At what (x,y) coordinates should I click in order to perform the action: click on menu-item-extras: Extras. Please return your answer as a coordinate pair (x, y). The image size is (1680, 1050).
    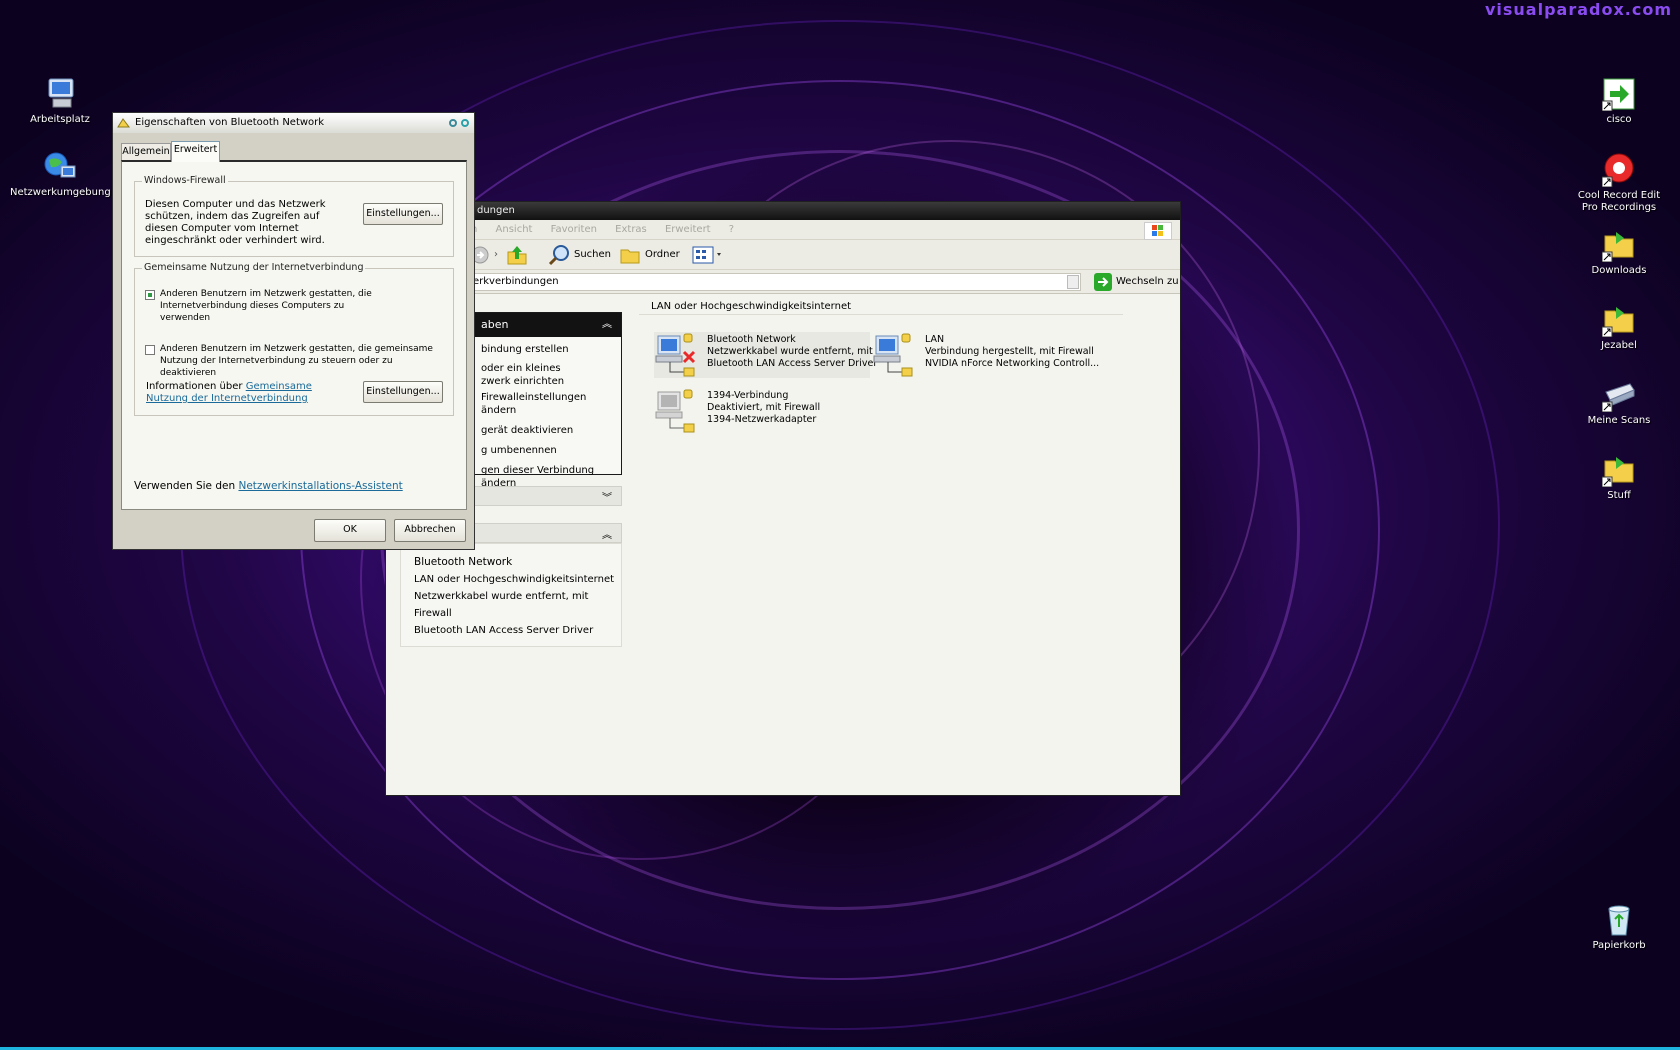
    Looking at the image, I should click on (631, 229).